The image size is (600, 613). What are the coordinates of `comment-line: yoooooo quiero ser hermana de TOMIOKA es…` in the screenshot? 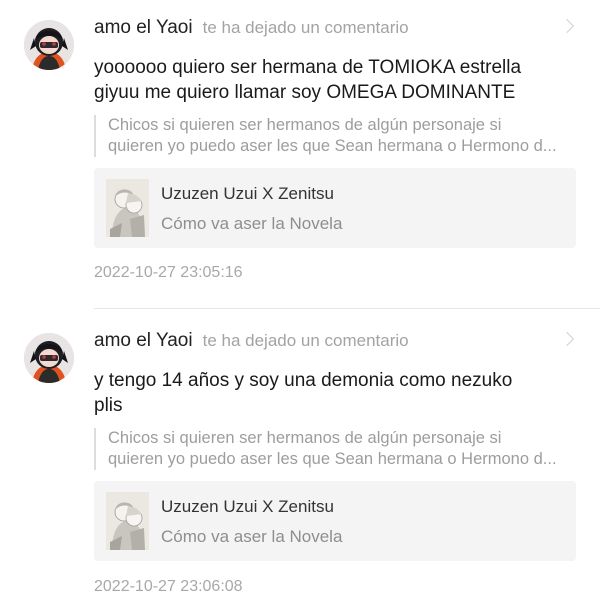 It's located at (308, 67).